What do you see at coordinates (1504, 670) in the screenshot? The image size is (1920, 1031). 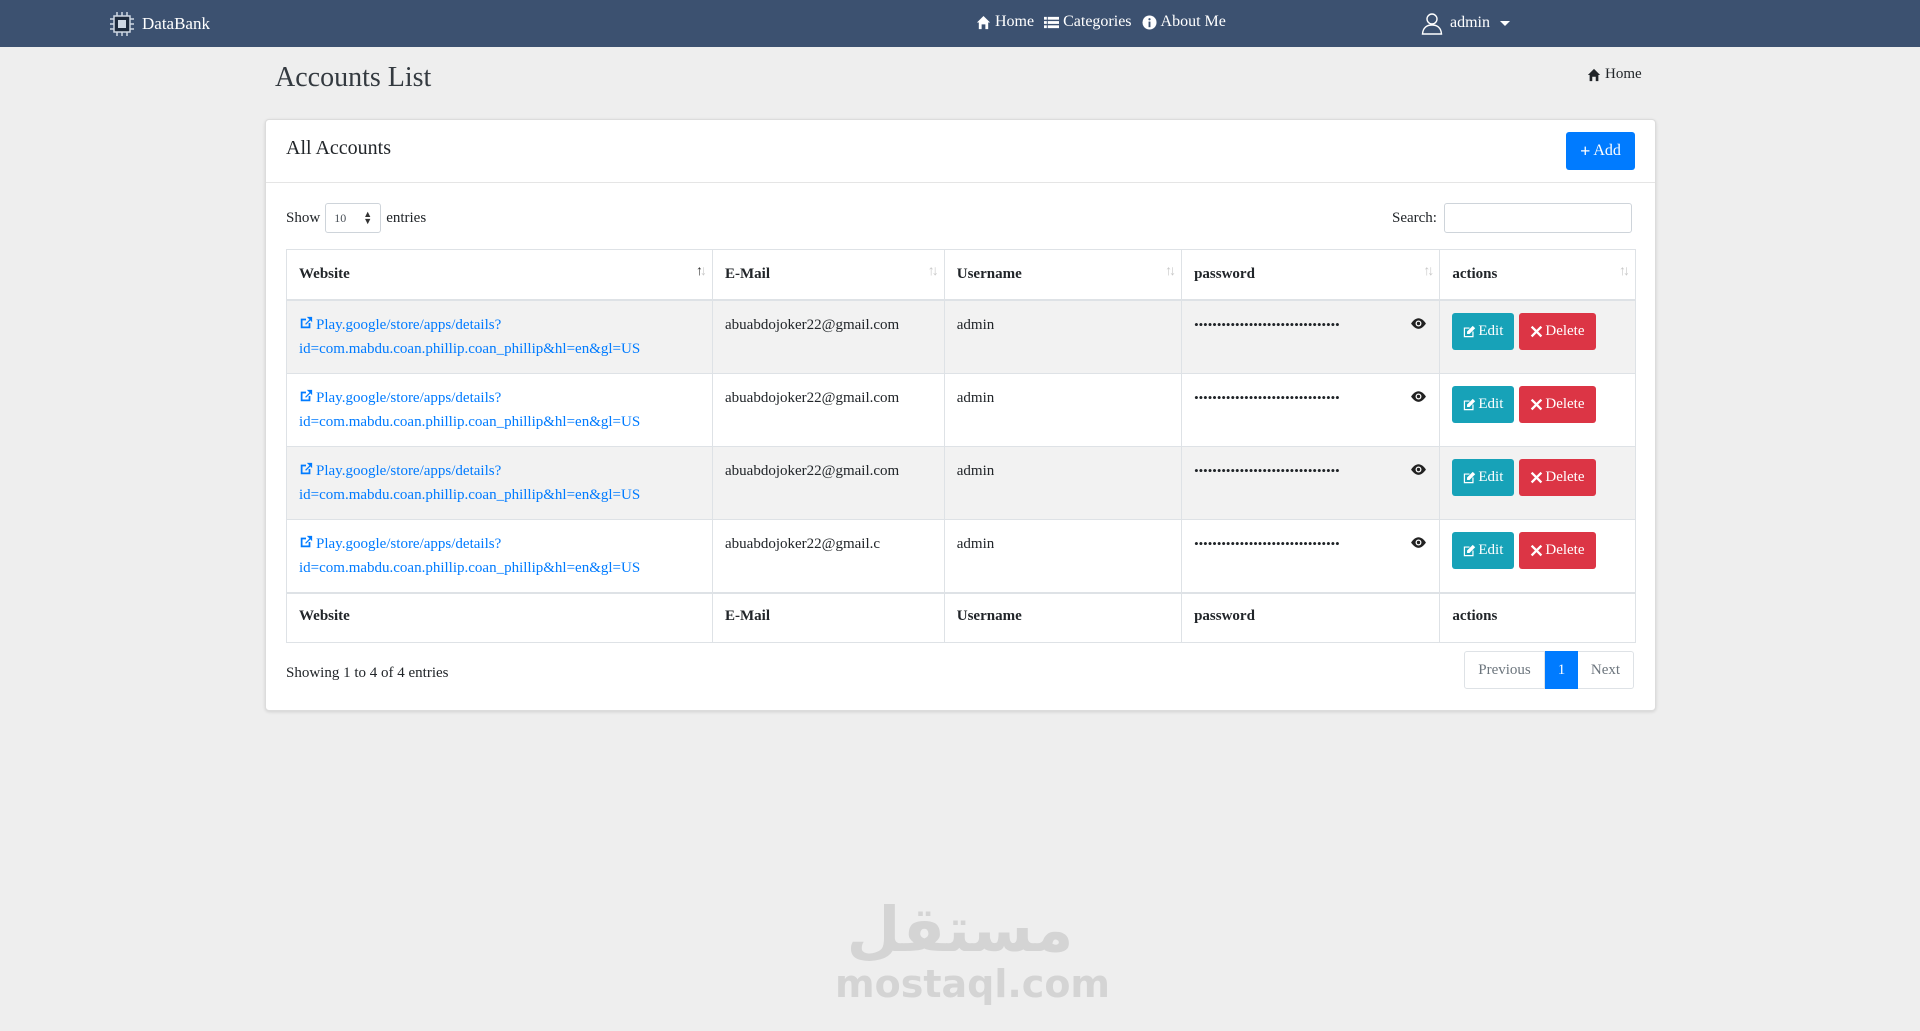 I see `previous-button: Previous` at bounding box center [1504, 670].